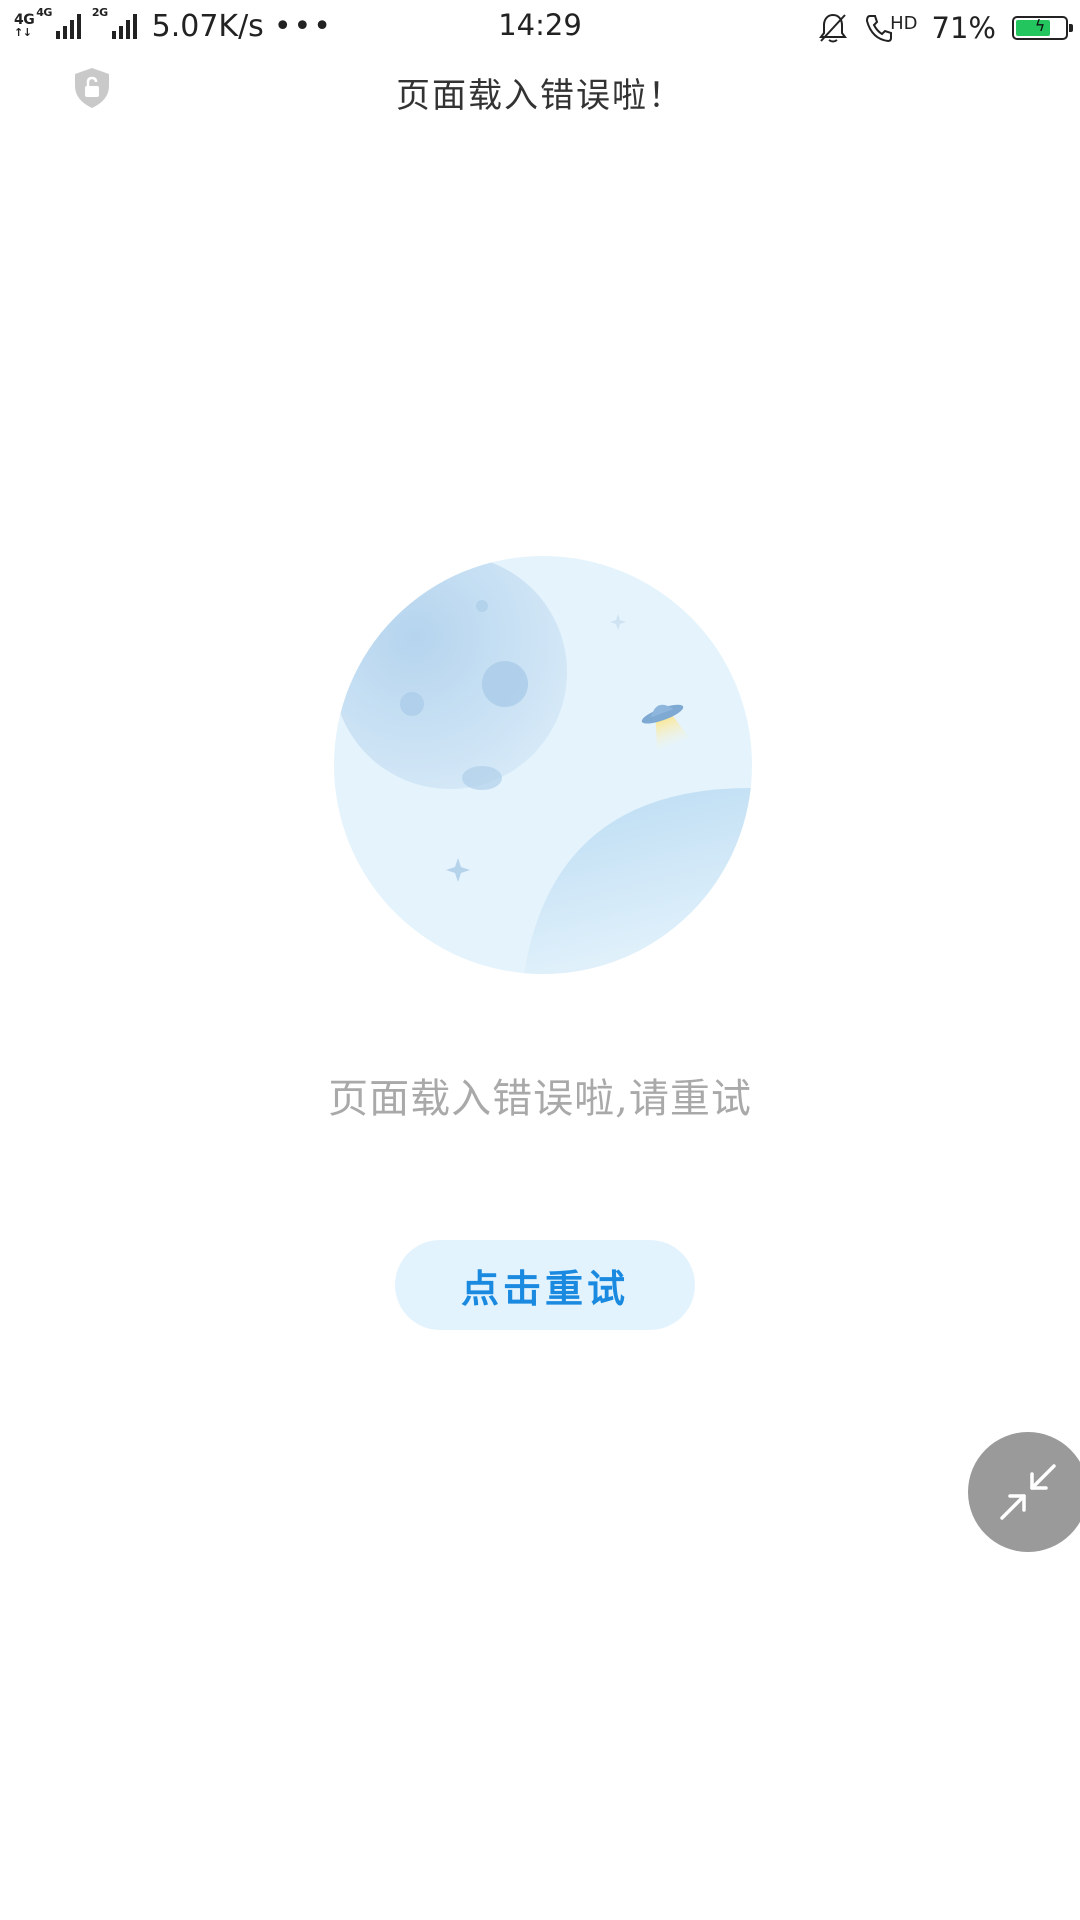  Describe the element at coordinates (879, 29) in the screenshot. I see `phone-icon` at that location.